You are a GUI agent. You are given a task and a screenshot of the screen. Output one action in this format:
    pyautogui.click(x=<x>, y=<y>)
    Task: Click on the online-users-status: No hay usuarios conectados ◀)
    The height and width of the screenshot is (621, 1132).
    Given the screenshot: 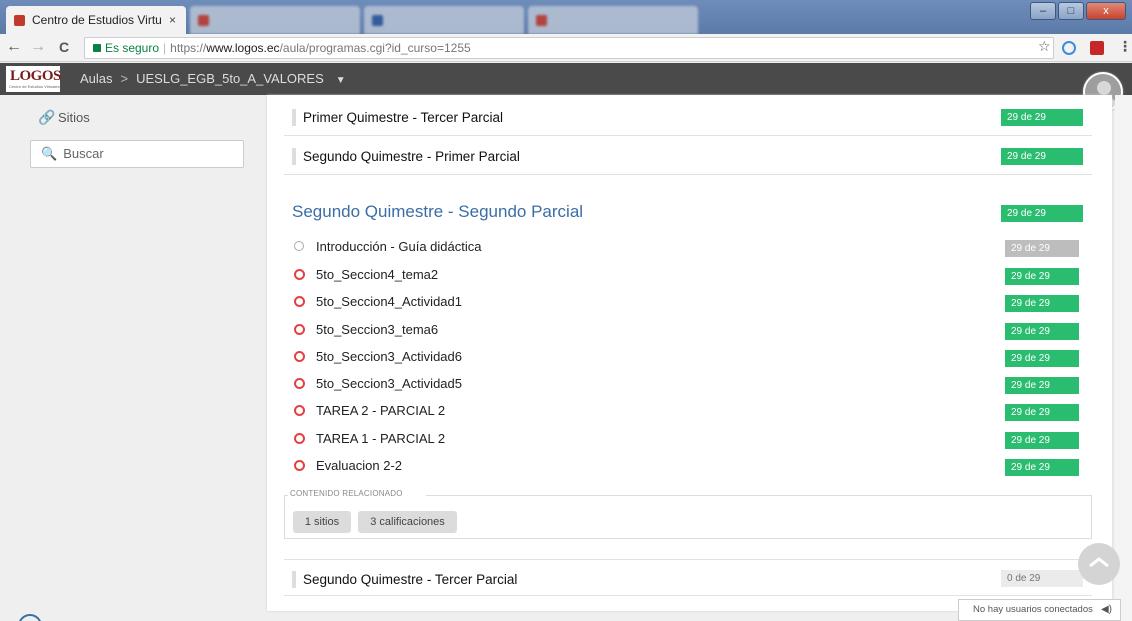 What is the action you would take?
    pyautogui.click(x=1039, y=610)
    